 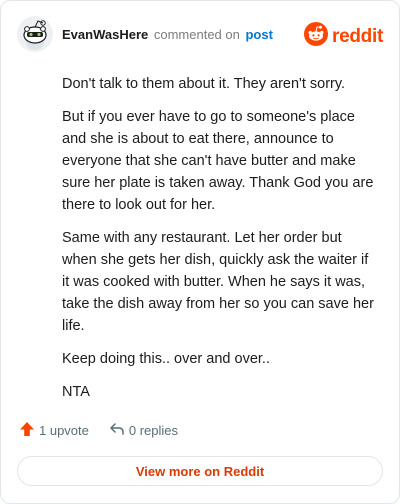 What do you see at coordinates (35, 34) in the screenshot?
I see `snoo-avatar-icon` at bounding box center [35, 34].